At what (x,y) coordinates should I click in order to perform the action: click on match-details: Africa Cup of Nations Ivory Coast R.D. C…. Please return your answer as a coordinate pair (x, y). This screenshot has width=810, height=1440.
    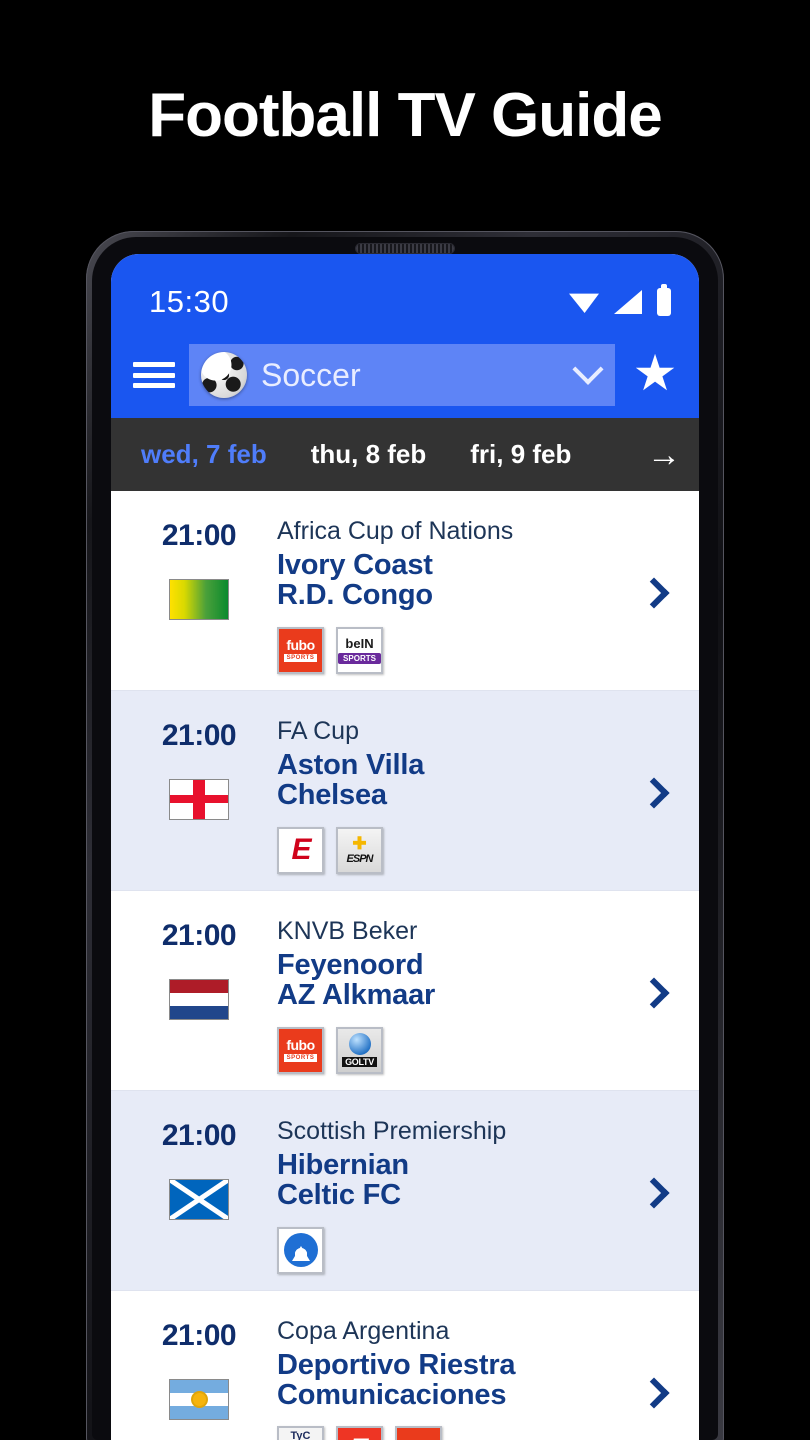
    Looking at the image, I should click on (448, 593).